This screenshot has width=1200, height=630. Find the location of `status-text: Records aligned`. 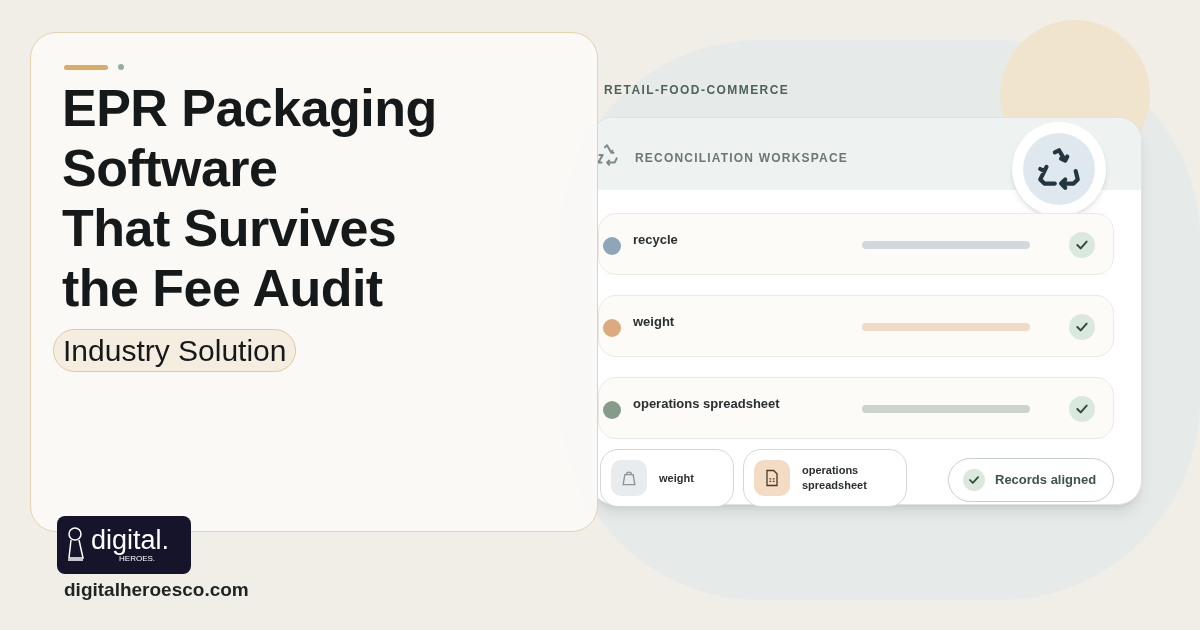

status-text: Records aligned is located at coordinates (1046, 480).